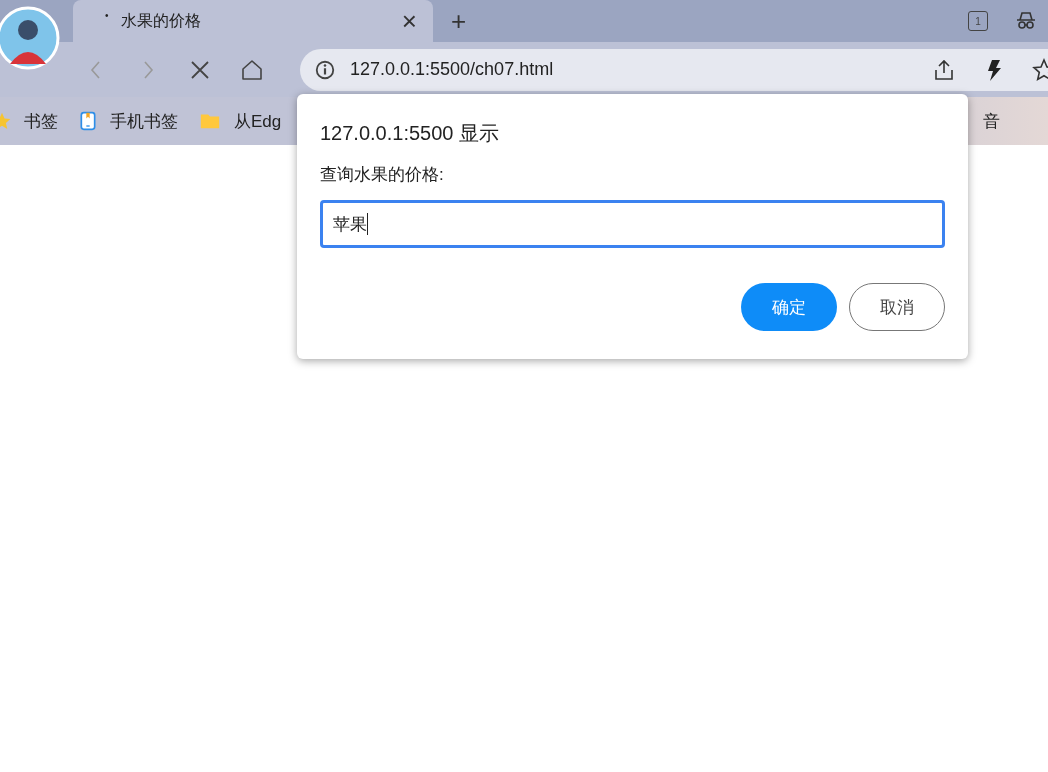 The width and height of the screenshot is (1048, 772). What do you see at coordinates (409, 21) in the screenshot?
I see `close-tab-button: ×` at bounding box center [409, 21].